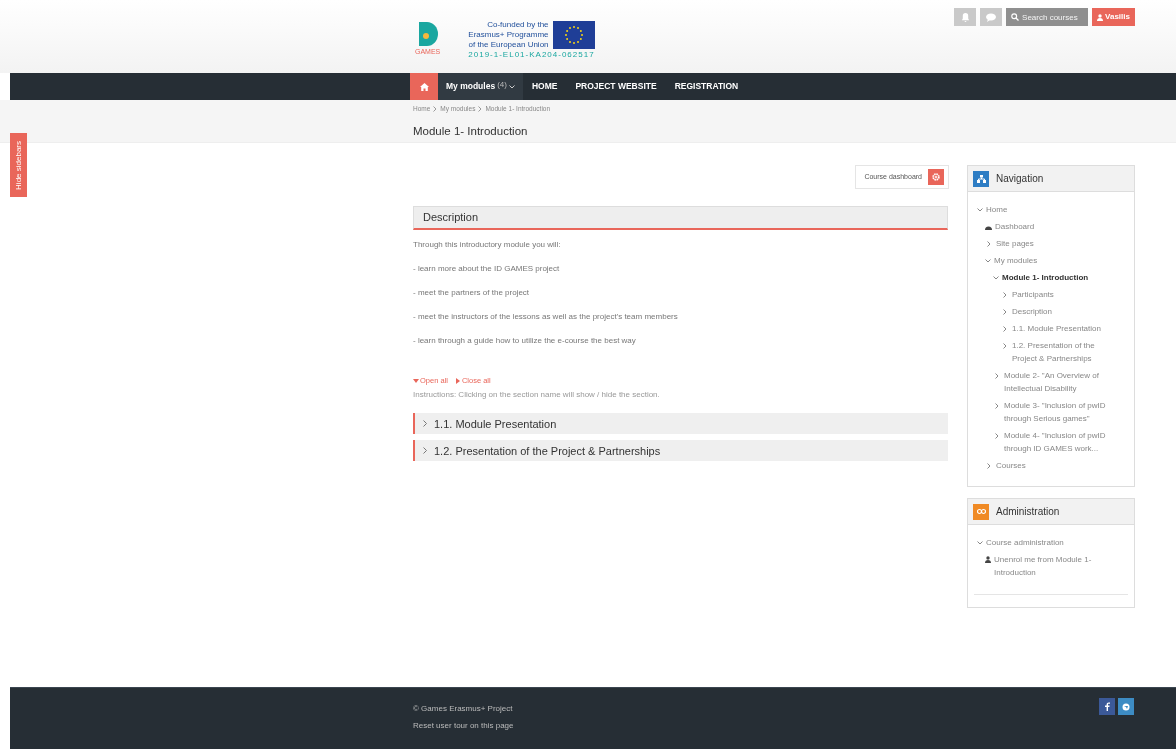  What do you see at coordinates (1051, 566) in the screenshot?
I see `tree-item: Unenrol me from Module 1- Introduction` at bounding box center [1051, 566].